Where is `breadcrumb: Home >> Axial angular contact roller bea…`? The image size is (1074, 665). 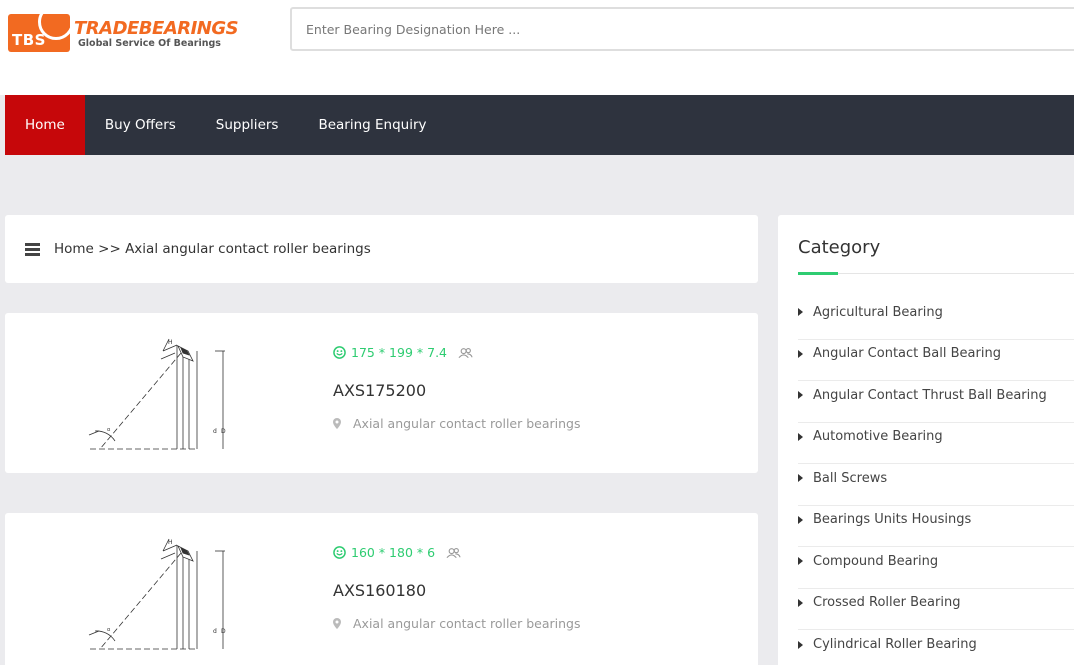 breadcrumb: Home >> Axial angular contact roller bea… is located at coordinates (381, 249).